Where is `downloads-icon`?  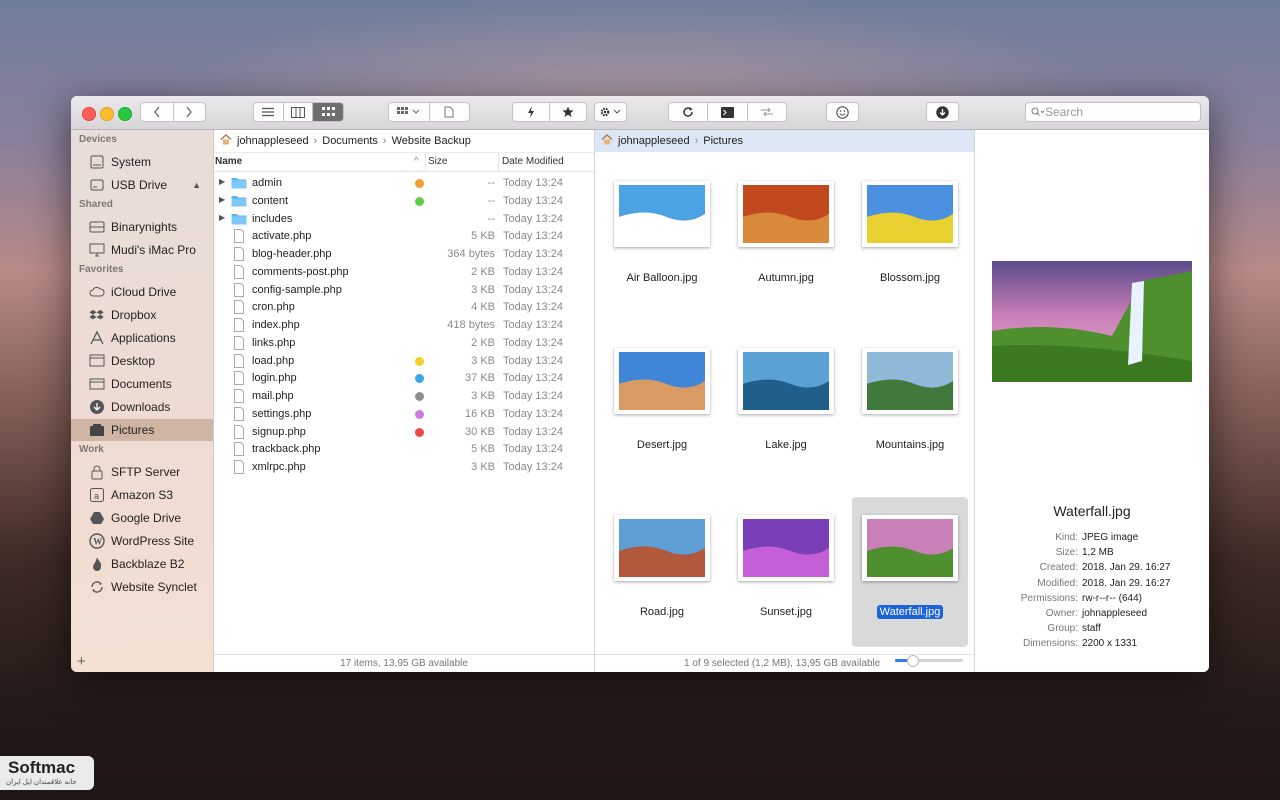 downloads-icon is located at coordinates (97, 407).